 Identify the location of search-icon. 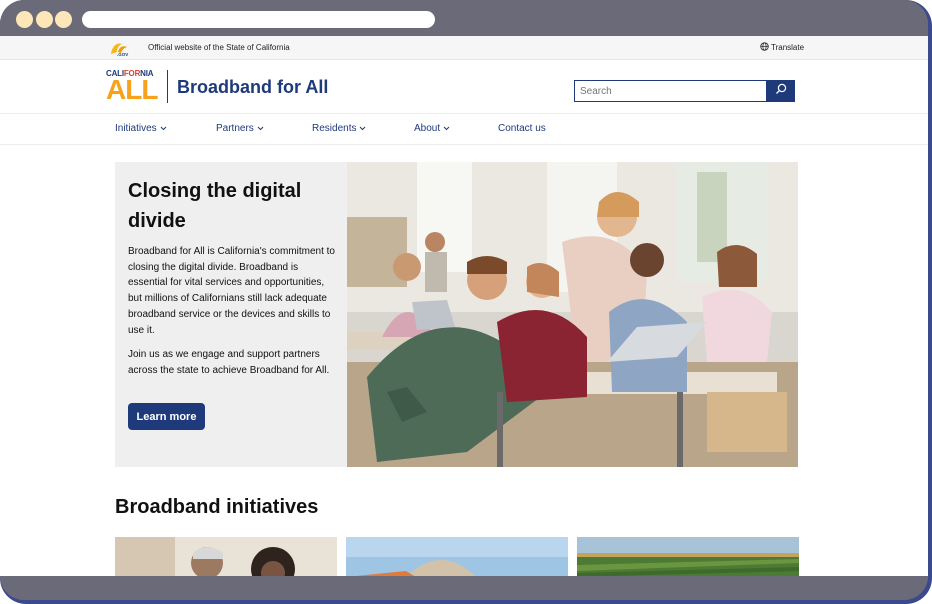
(781, 91).